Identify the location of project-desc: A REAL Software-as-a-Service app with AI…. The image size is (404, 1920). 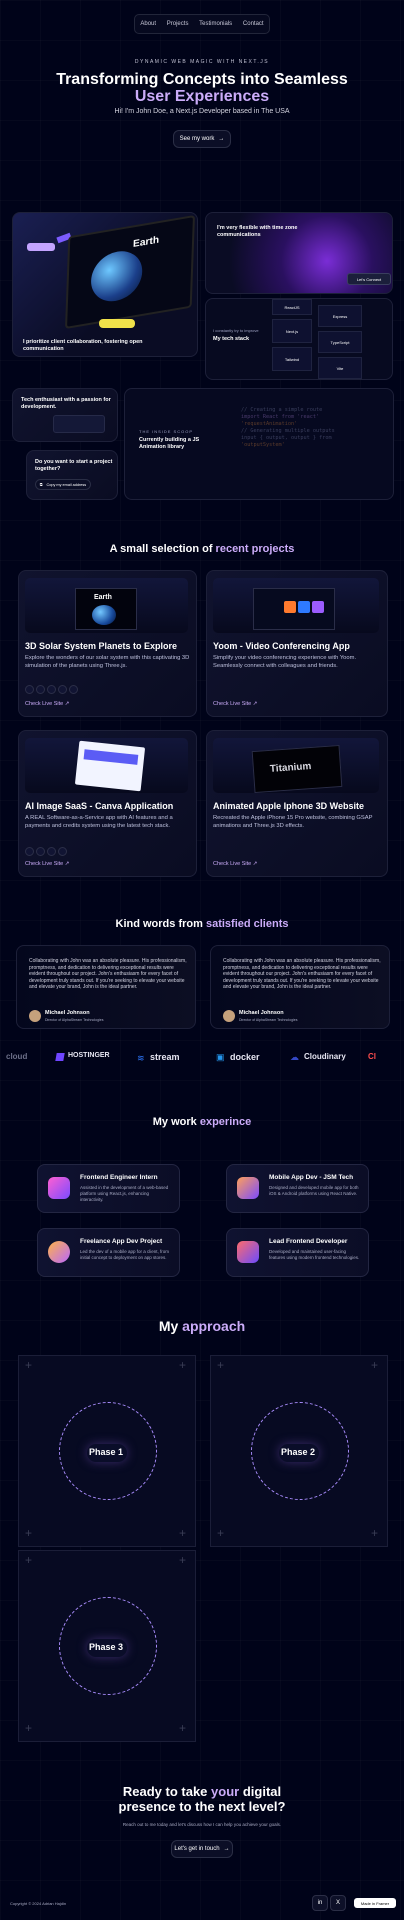
(99, 822).